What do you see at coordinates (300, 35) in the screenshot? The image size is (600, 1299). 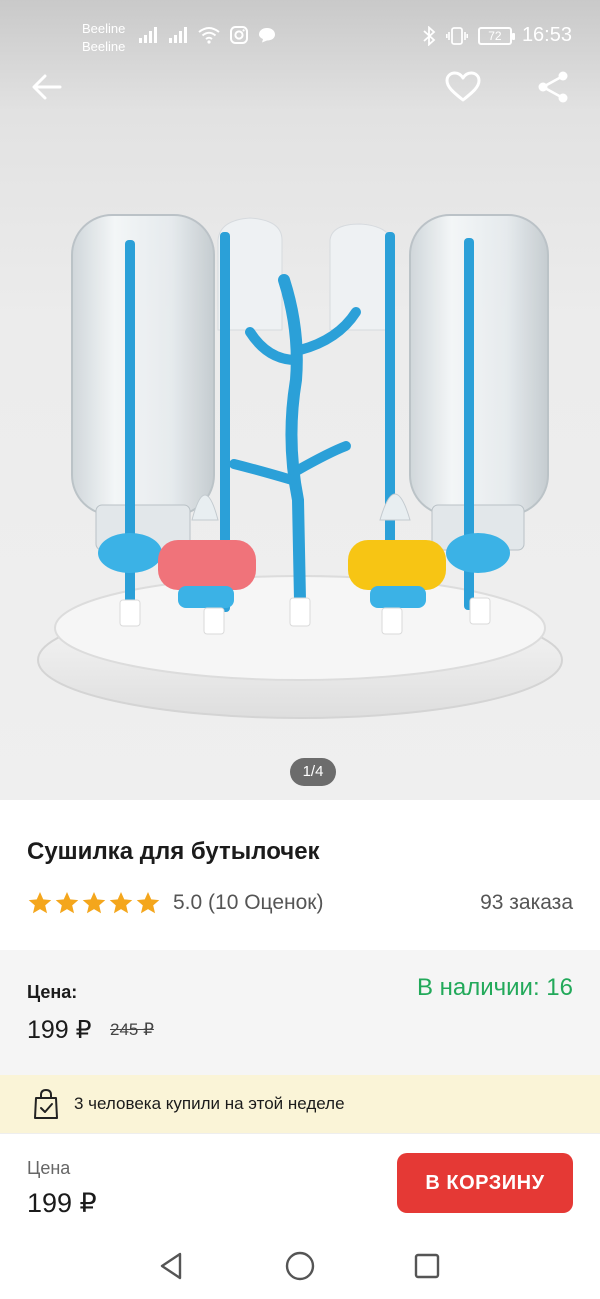 I see `status-bar: Beeline Beeline 72 16:53` at bounding box center [300, 35].